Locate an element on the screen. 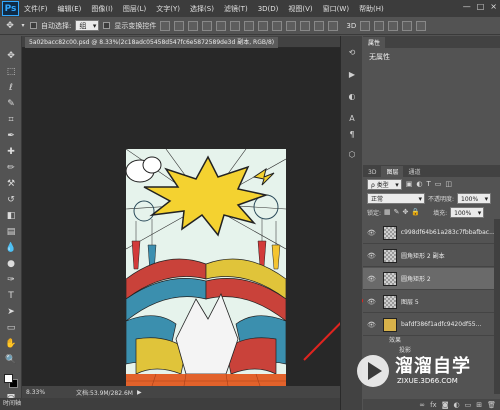 The width and height of the screenshot is (500, 410). layer-row-selected: 👁 圆角矩形 2 is located at coordinates (428, 279).